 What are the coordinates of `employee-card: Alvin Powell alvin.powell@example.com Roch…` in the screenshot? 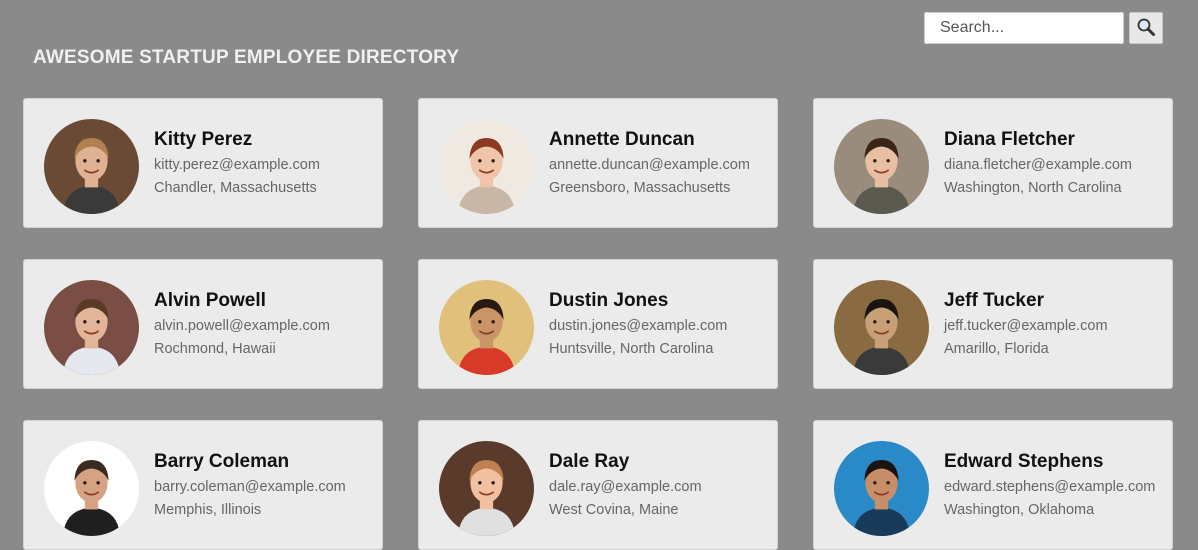 It's located at (203, 324).